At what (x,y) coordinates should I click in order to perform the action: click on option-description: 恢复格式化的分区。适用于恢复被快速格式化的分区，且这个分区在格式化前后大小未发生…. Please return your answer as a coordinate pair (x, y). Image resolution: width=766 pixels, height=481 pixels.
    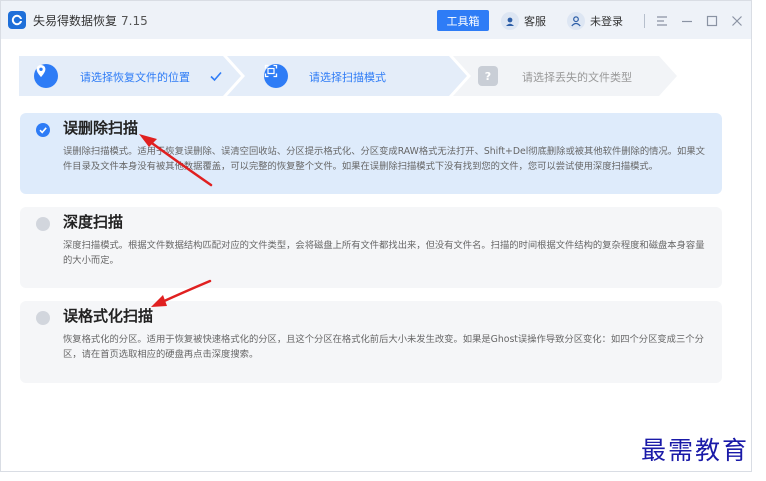
    Looking at the image, I should click on (383, 347).